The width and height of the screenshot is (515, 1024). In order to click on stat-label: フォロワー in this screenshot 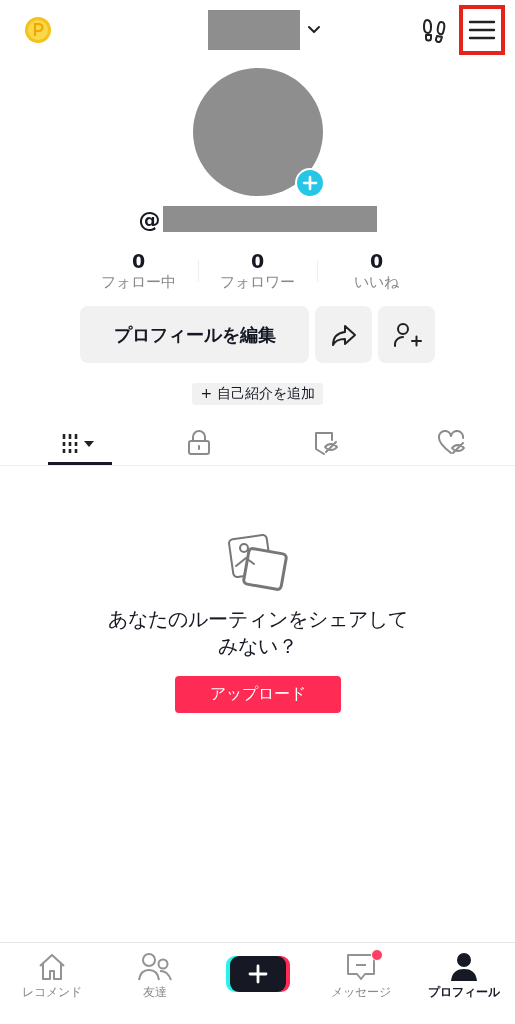, I will do `click(257, 282)`.